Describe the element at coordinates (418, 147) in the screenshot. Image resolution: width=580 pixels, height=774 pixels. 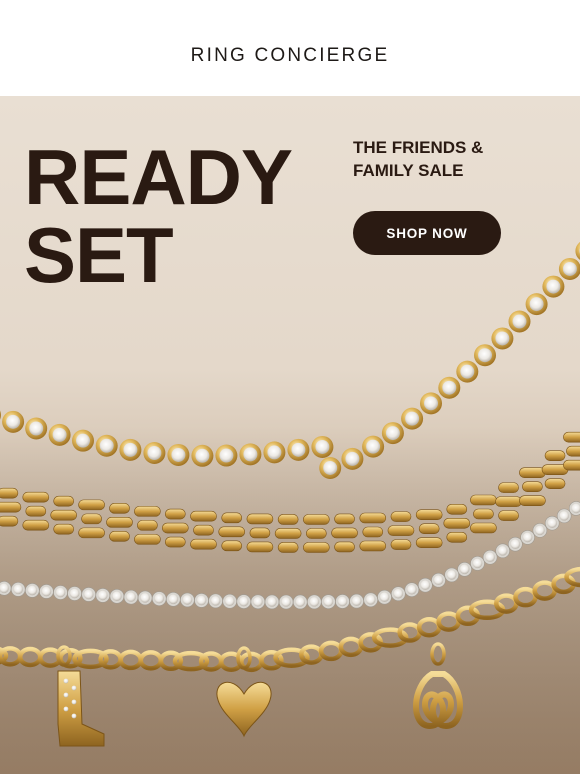
I see `sale-line-1: THE FRIENDS &` at that location.